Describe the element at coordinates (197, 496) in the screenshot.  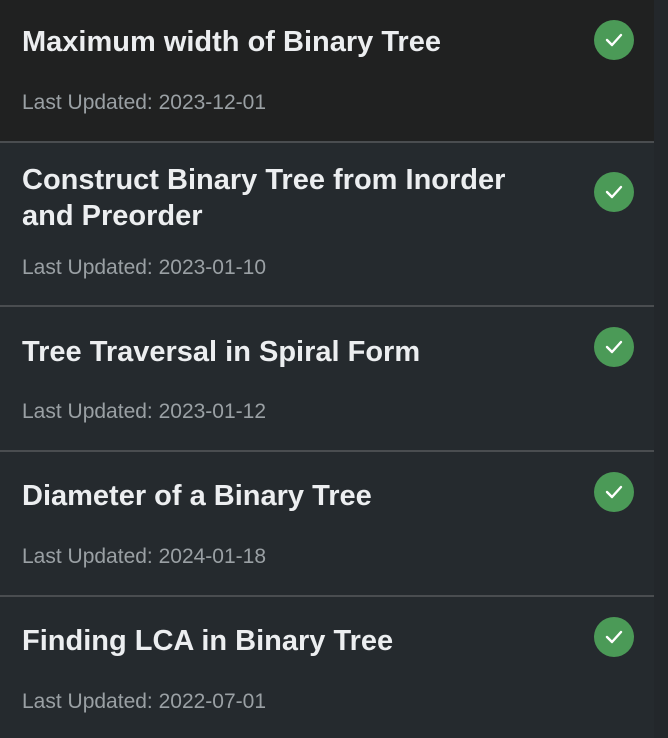
I see `item-title: Diameter of a Binary Tree` at that location.